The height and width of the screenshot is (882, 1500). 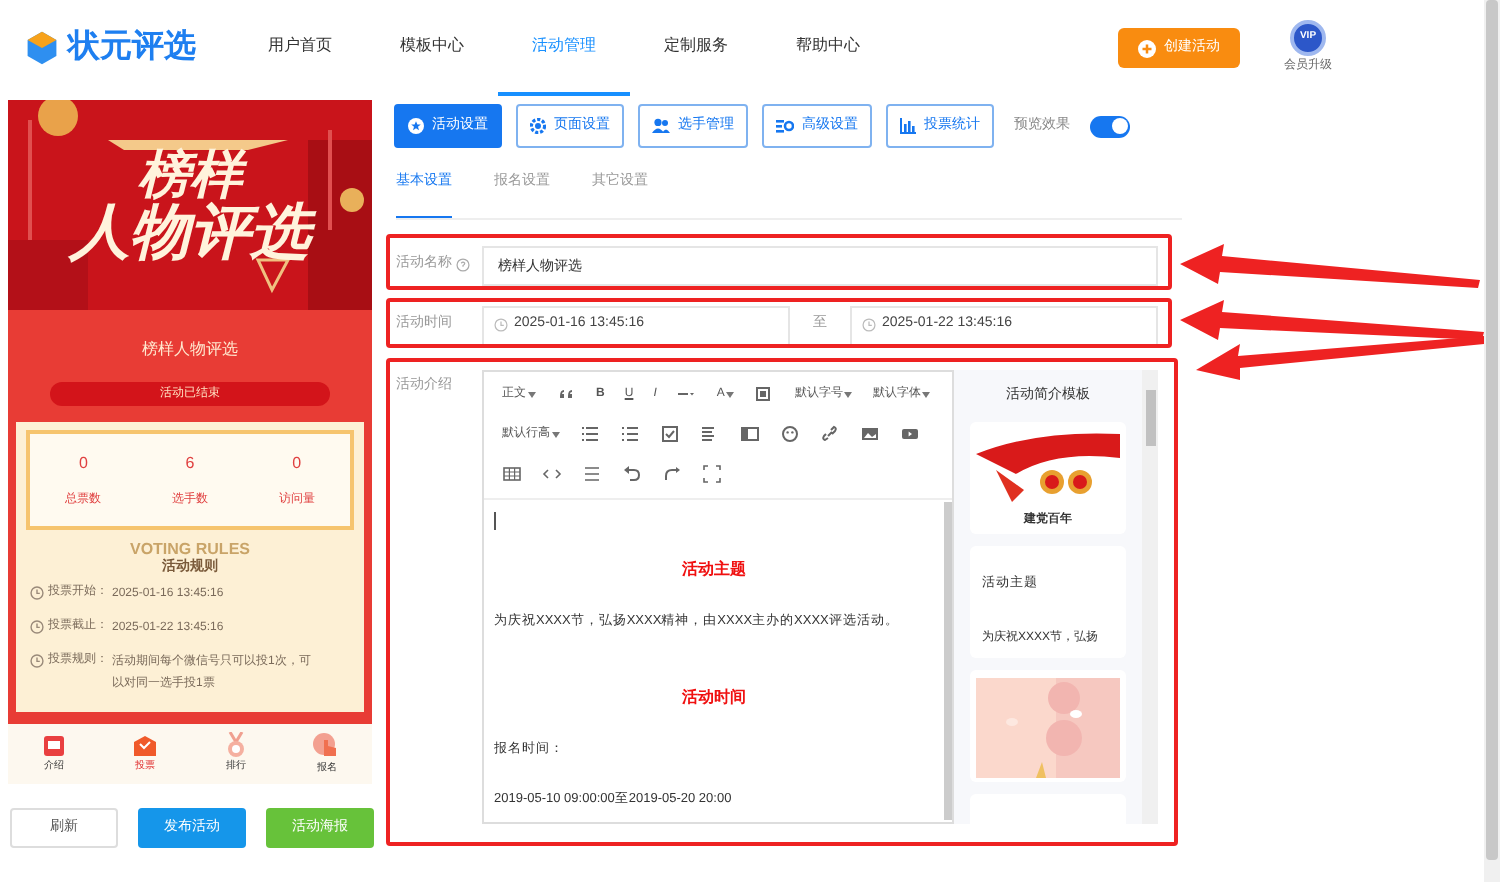 I want to click on rules-watermark: VOTING RULES, so click(x=189, y=549).